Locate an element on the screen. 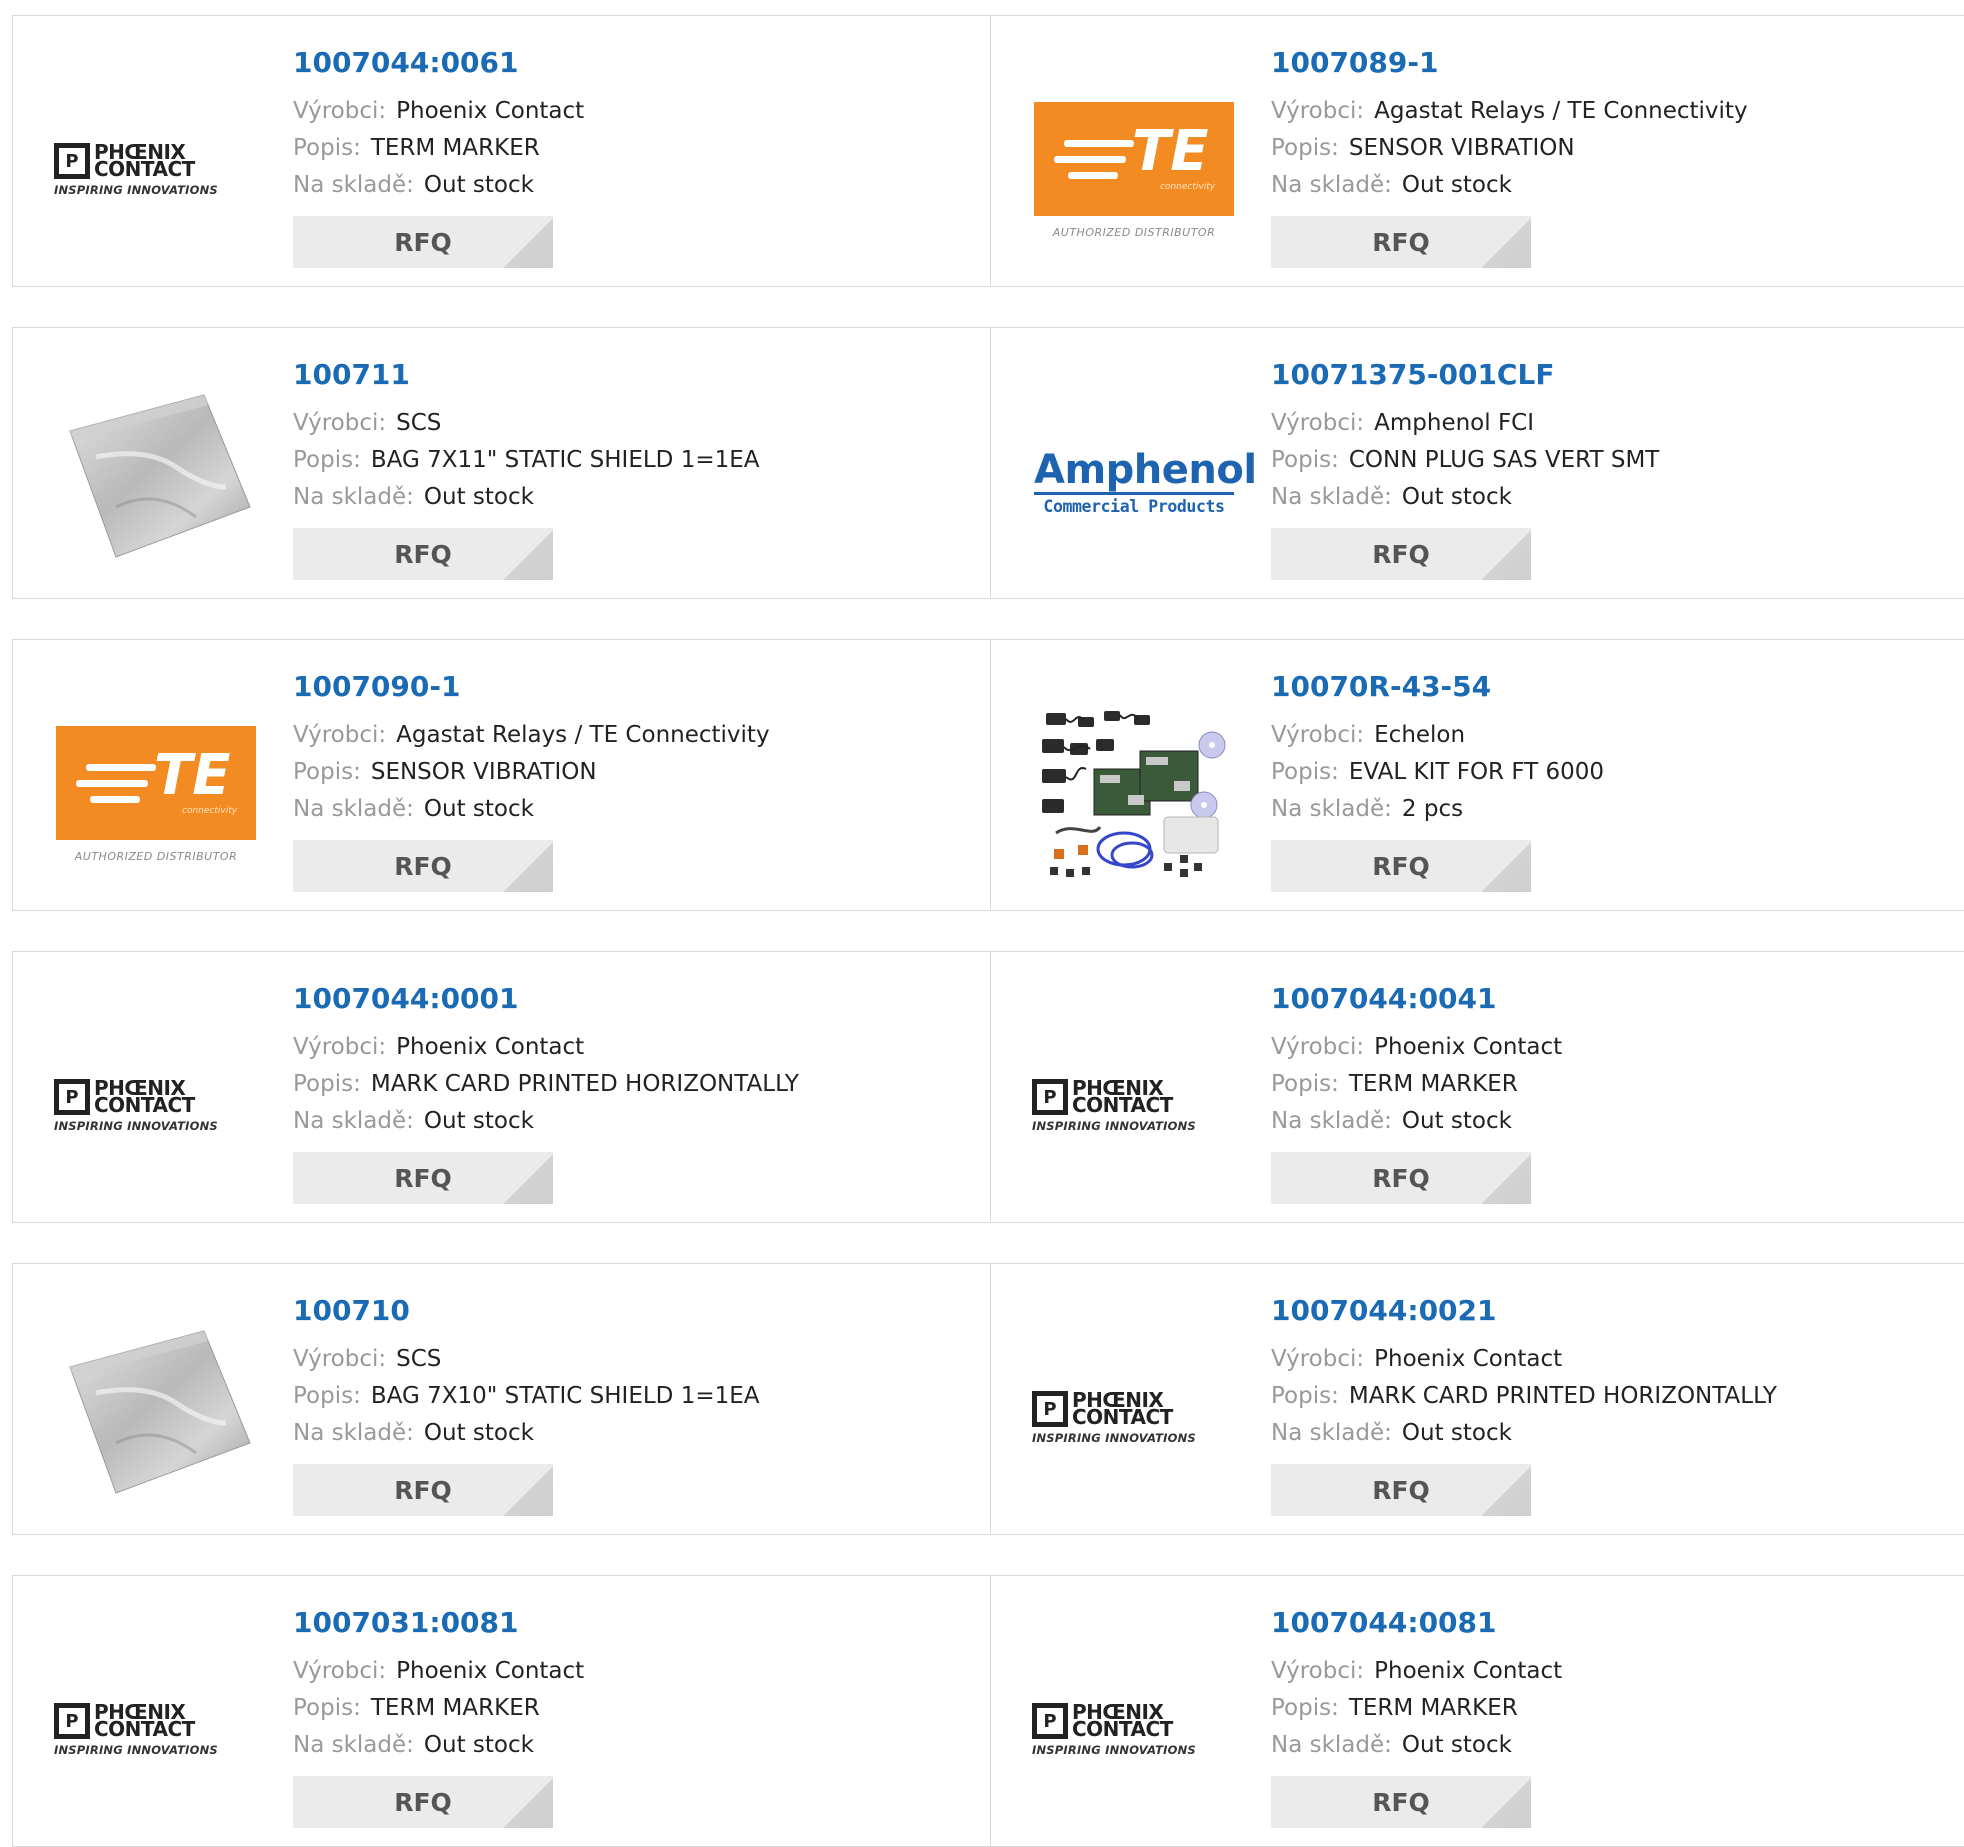  static-bag-photo is located at coordinates (160, 476).